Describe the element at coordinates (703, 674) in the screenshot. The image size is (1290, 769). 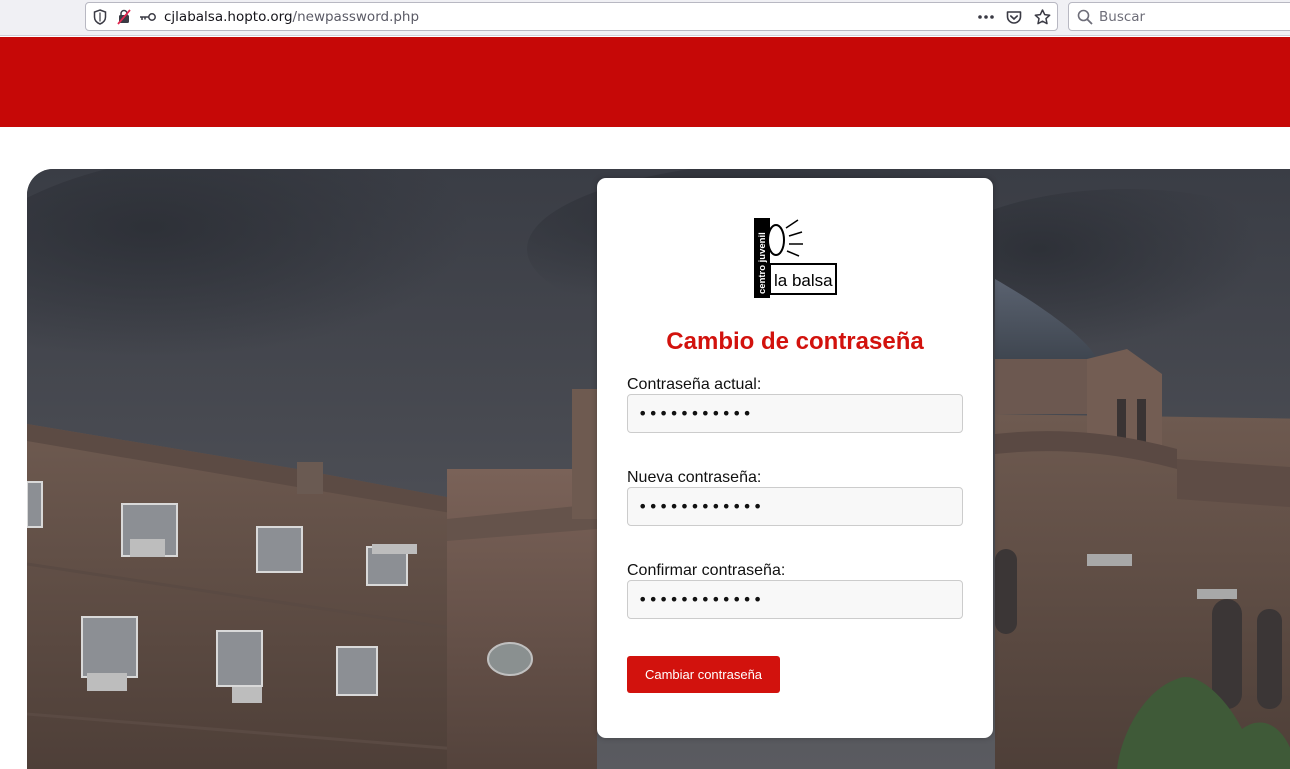
I see `change-password-button: Cambiar contraseña` at that location.